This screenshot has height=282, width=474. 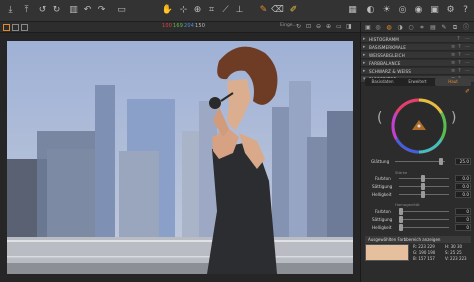 What do you see at coordinates (389, 27) in the screenshot?
I see `tab-color-icon: ◍` at bounding box center [389, 27].